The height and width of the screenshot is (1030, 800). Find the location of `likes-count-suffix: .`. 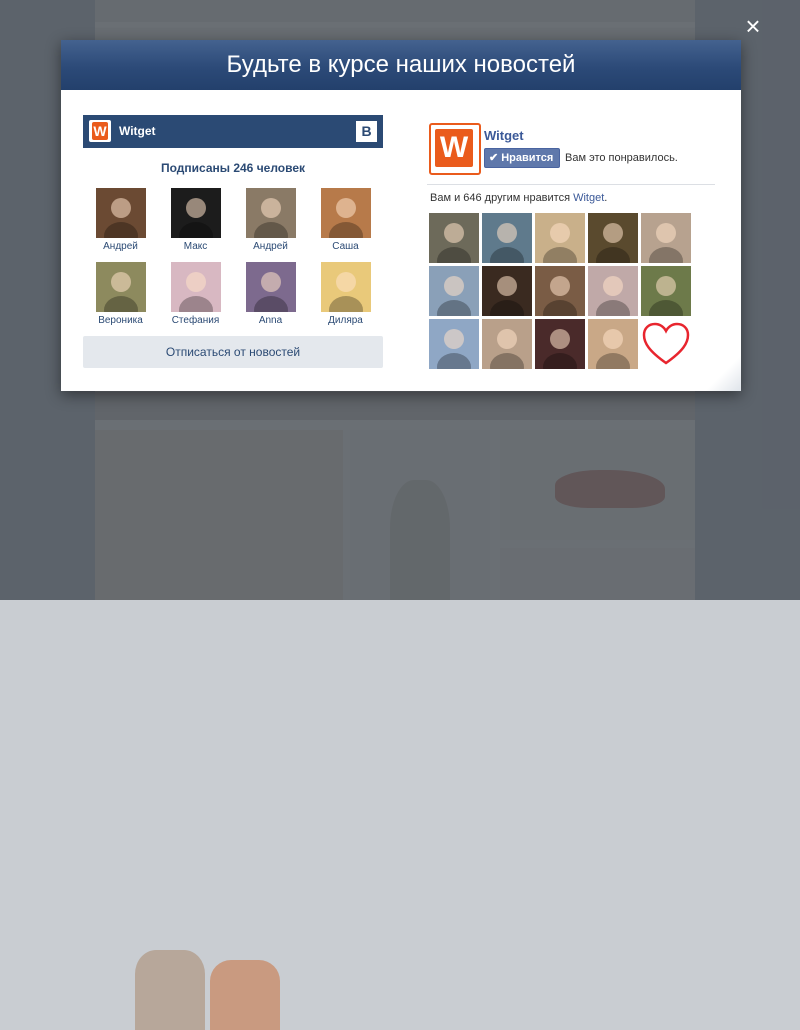

likes-count-suffix: . is located at coordinates (606, 198).